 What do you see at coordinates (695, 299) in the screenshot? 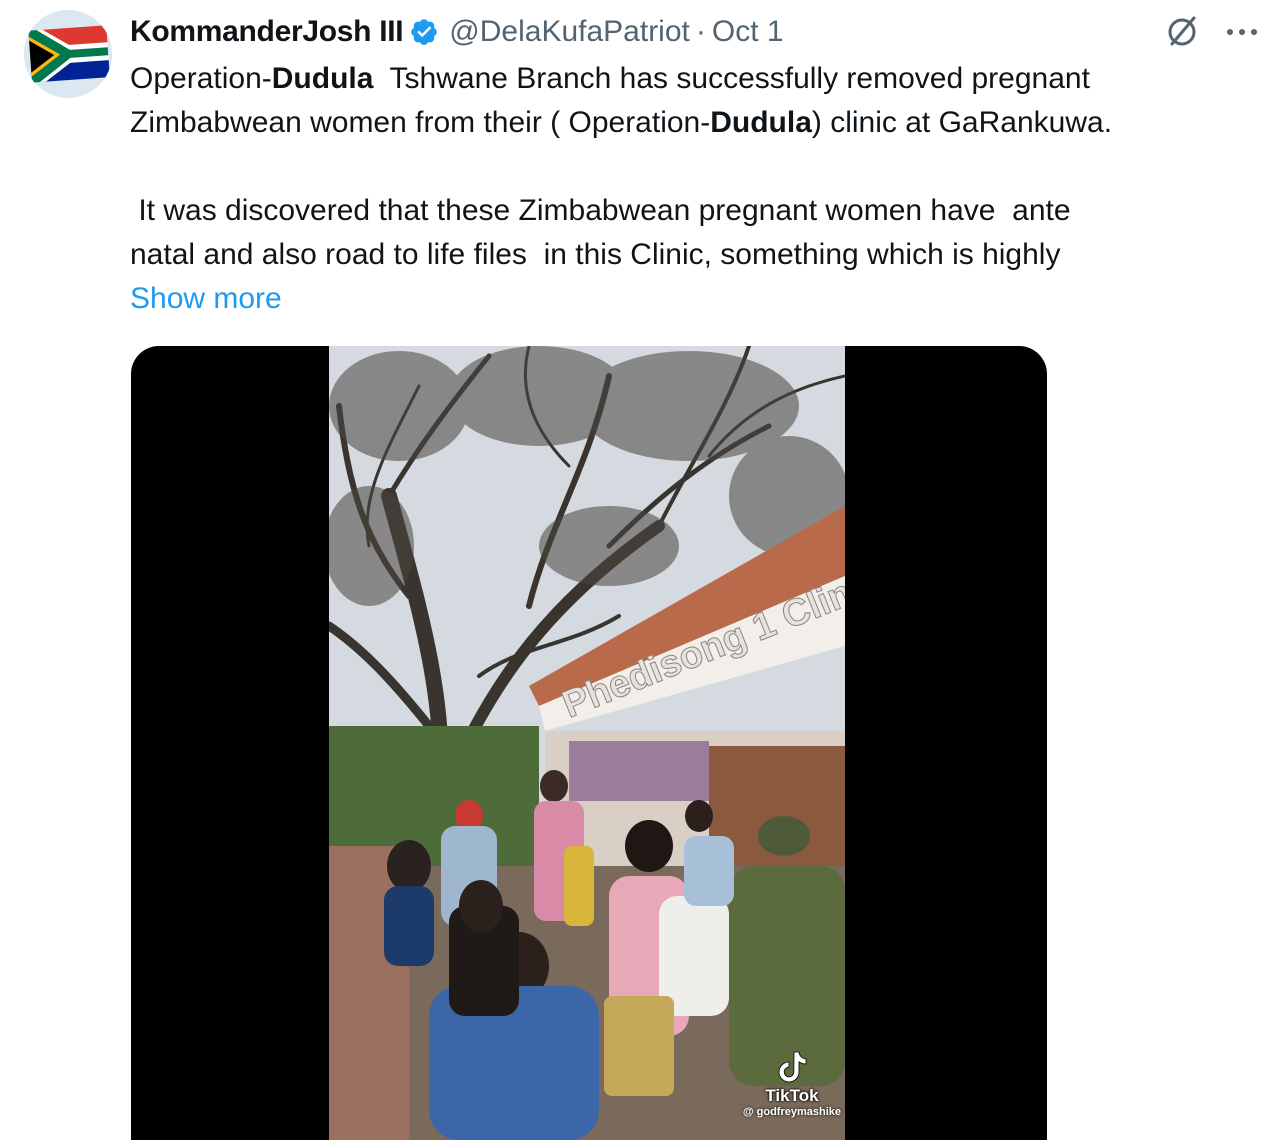
I see `show-more-link: Show more` at bounding box center [695, 299].